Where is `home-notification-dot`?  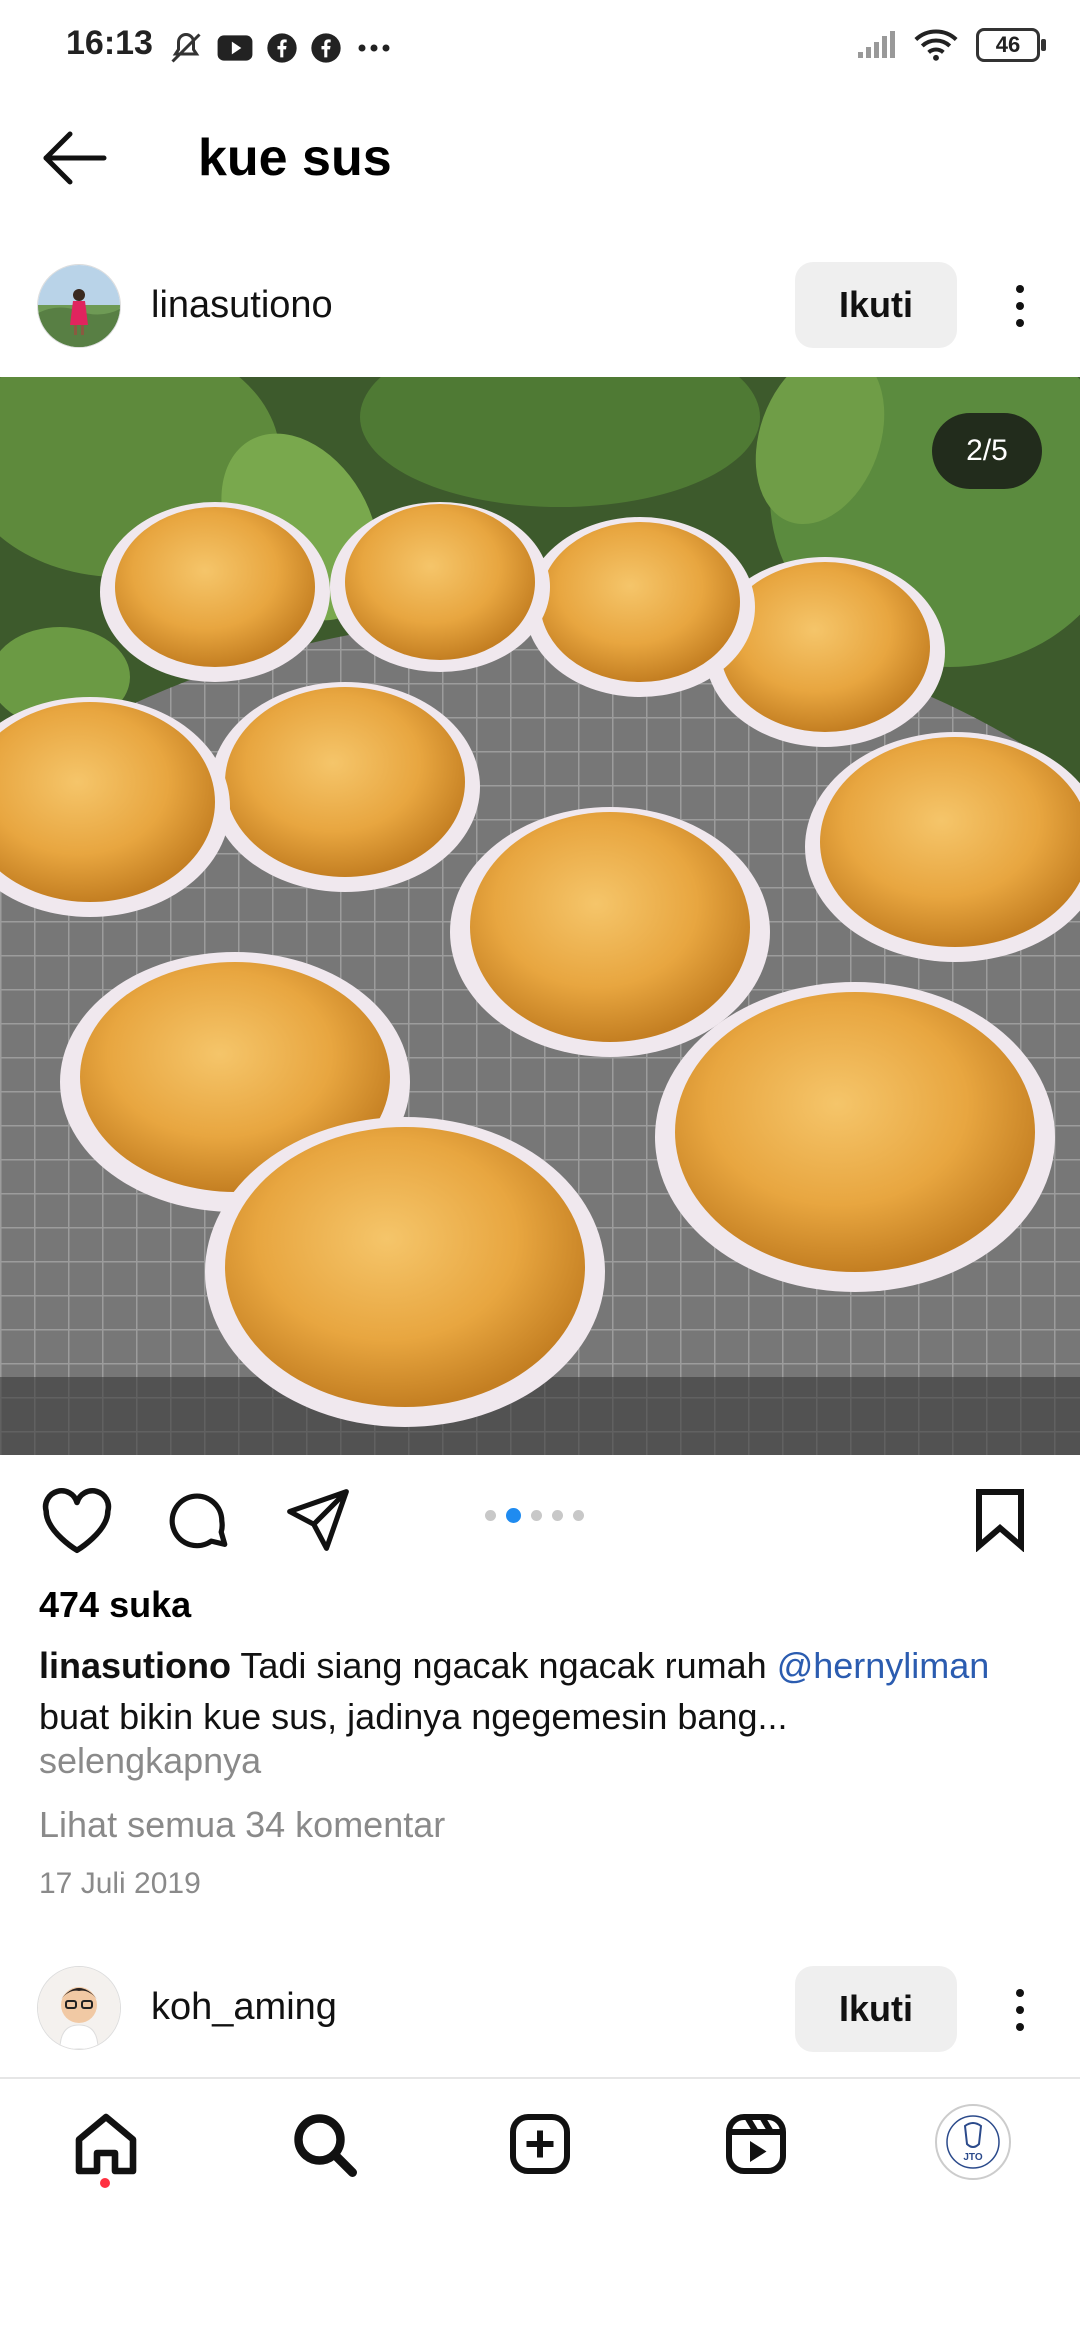 home-notification-dot is located at coordinates (105, 2183).